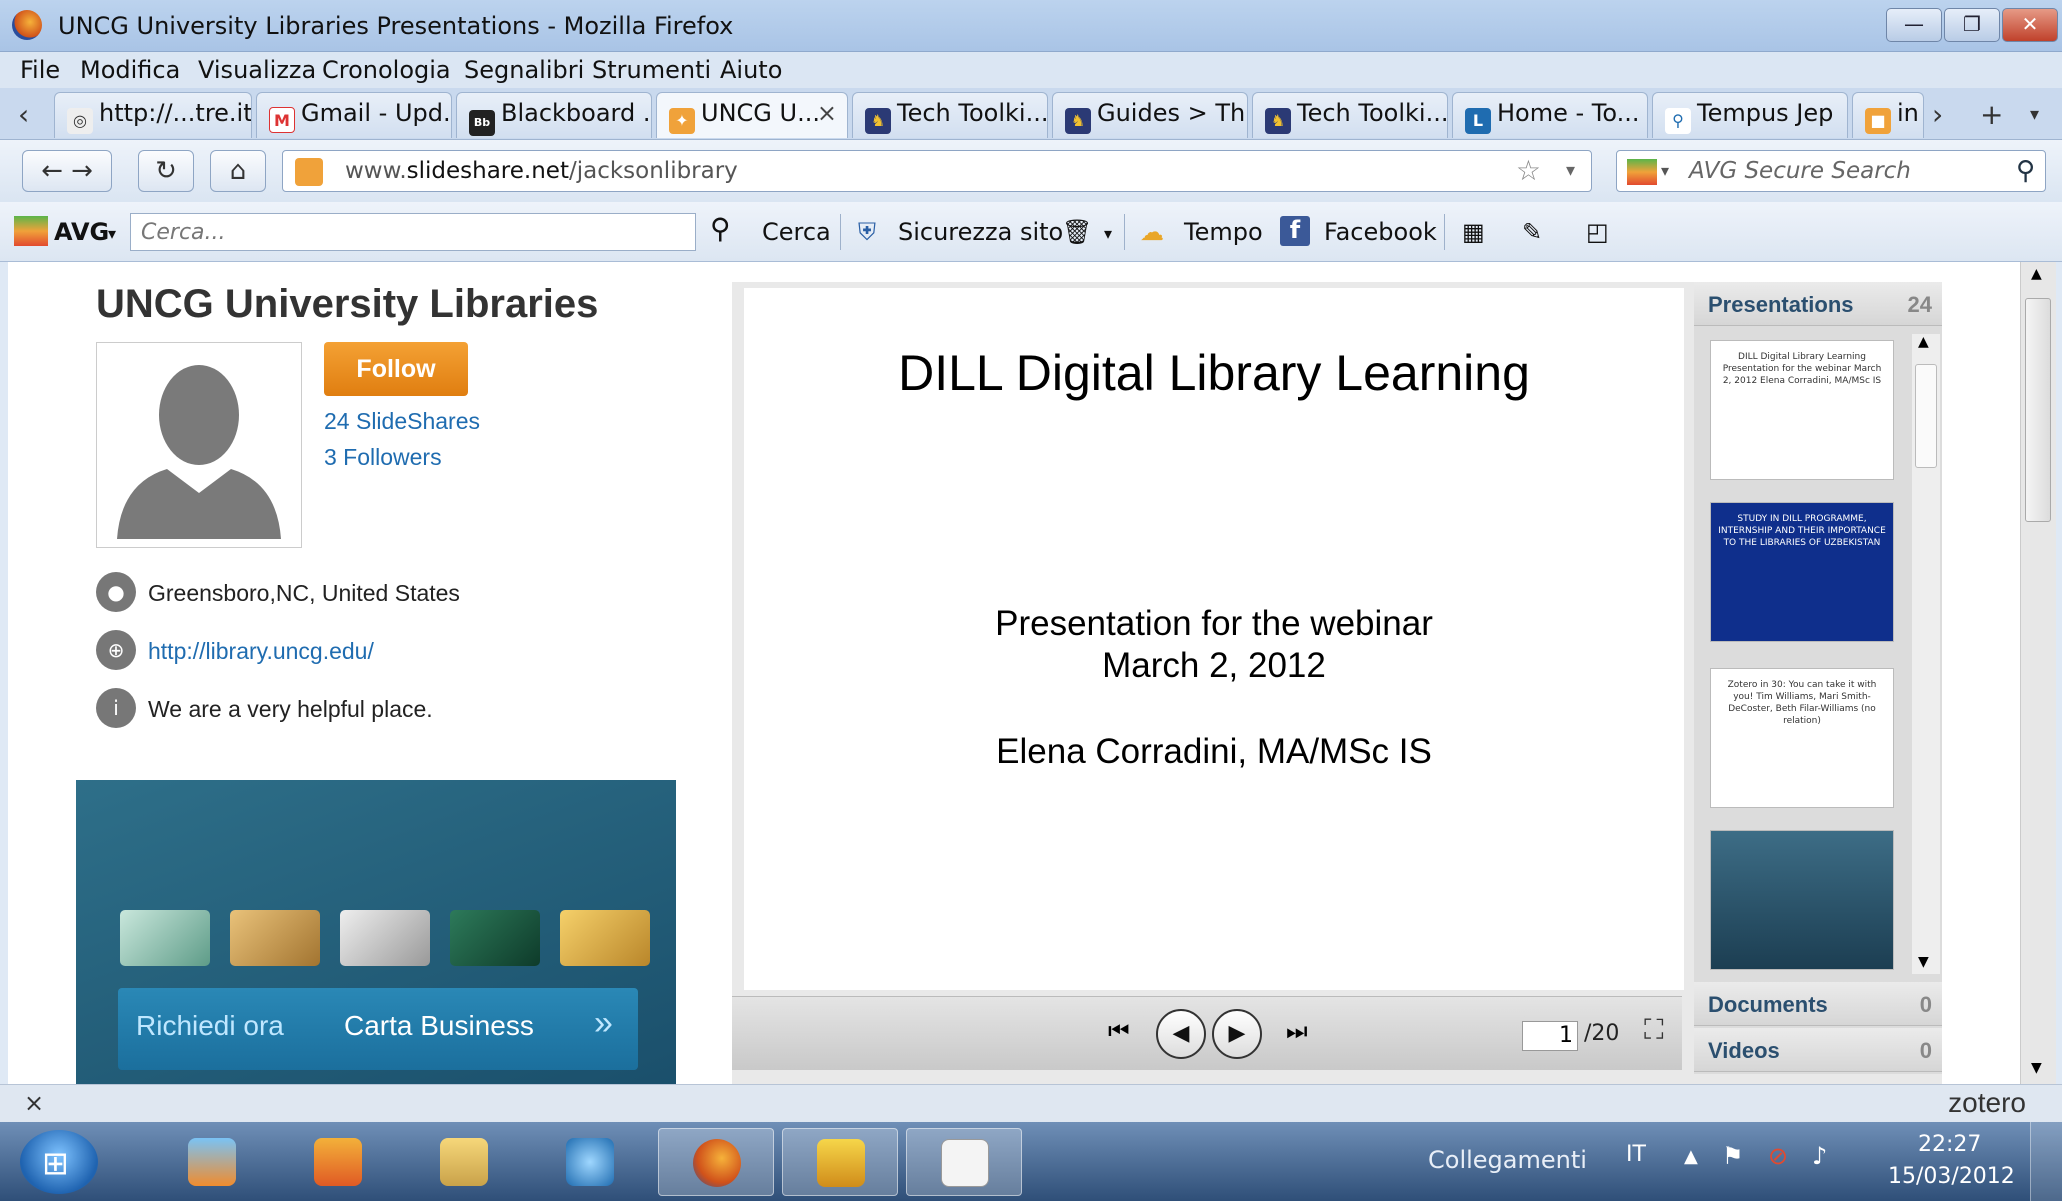 Image resolution: width=2062 pixels, height=1201 pixels. What do you see at coordinates (1473, 232) in the screenshot?
I see `calculator-icon: ▦` at bounding box center [1473, 232].